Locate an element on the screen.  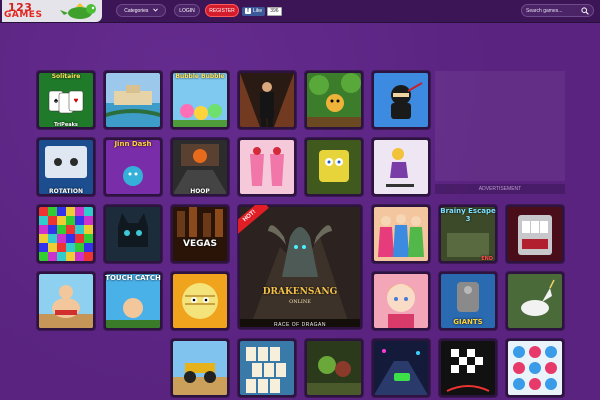
bubble-bubble-thumbnail is located at coordinates (200, 100).